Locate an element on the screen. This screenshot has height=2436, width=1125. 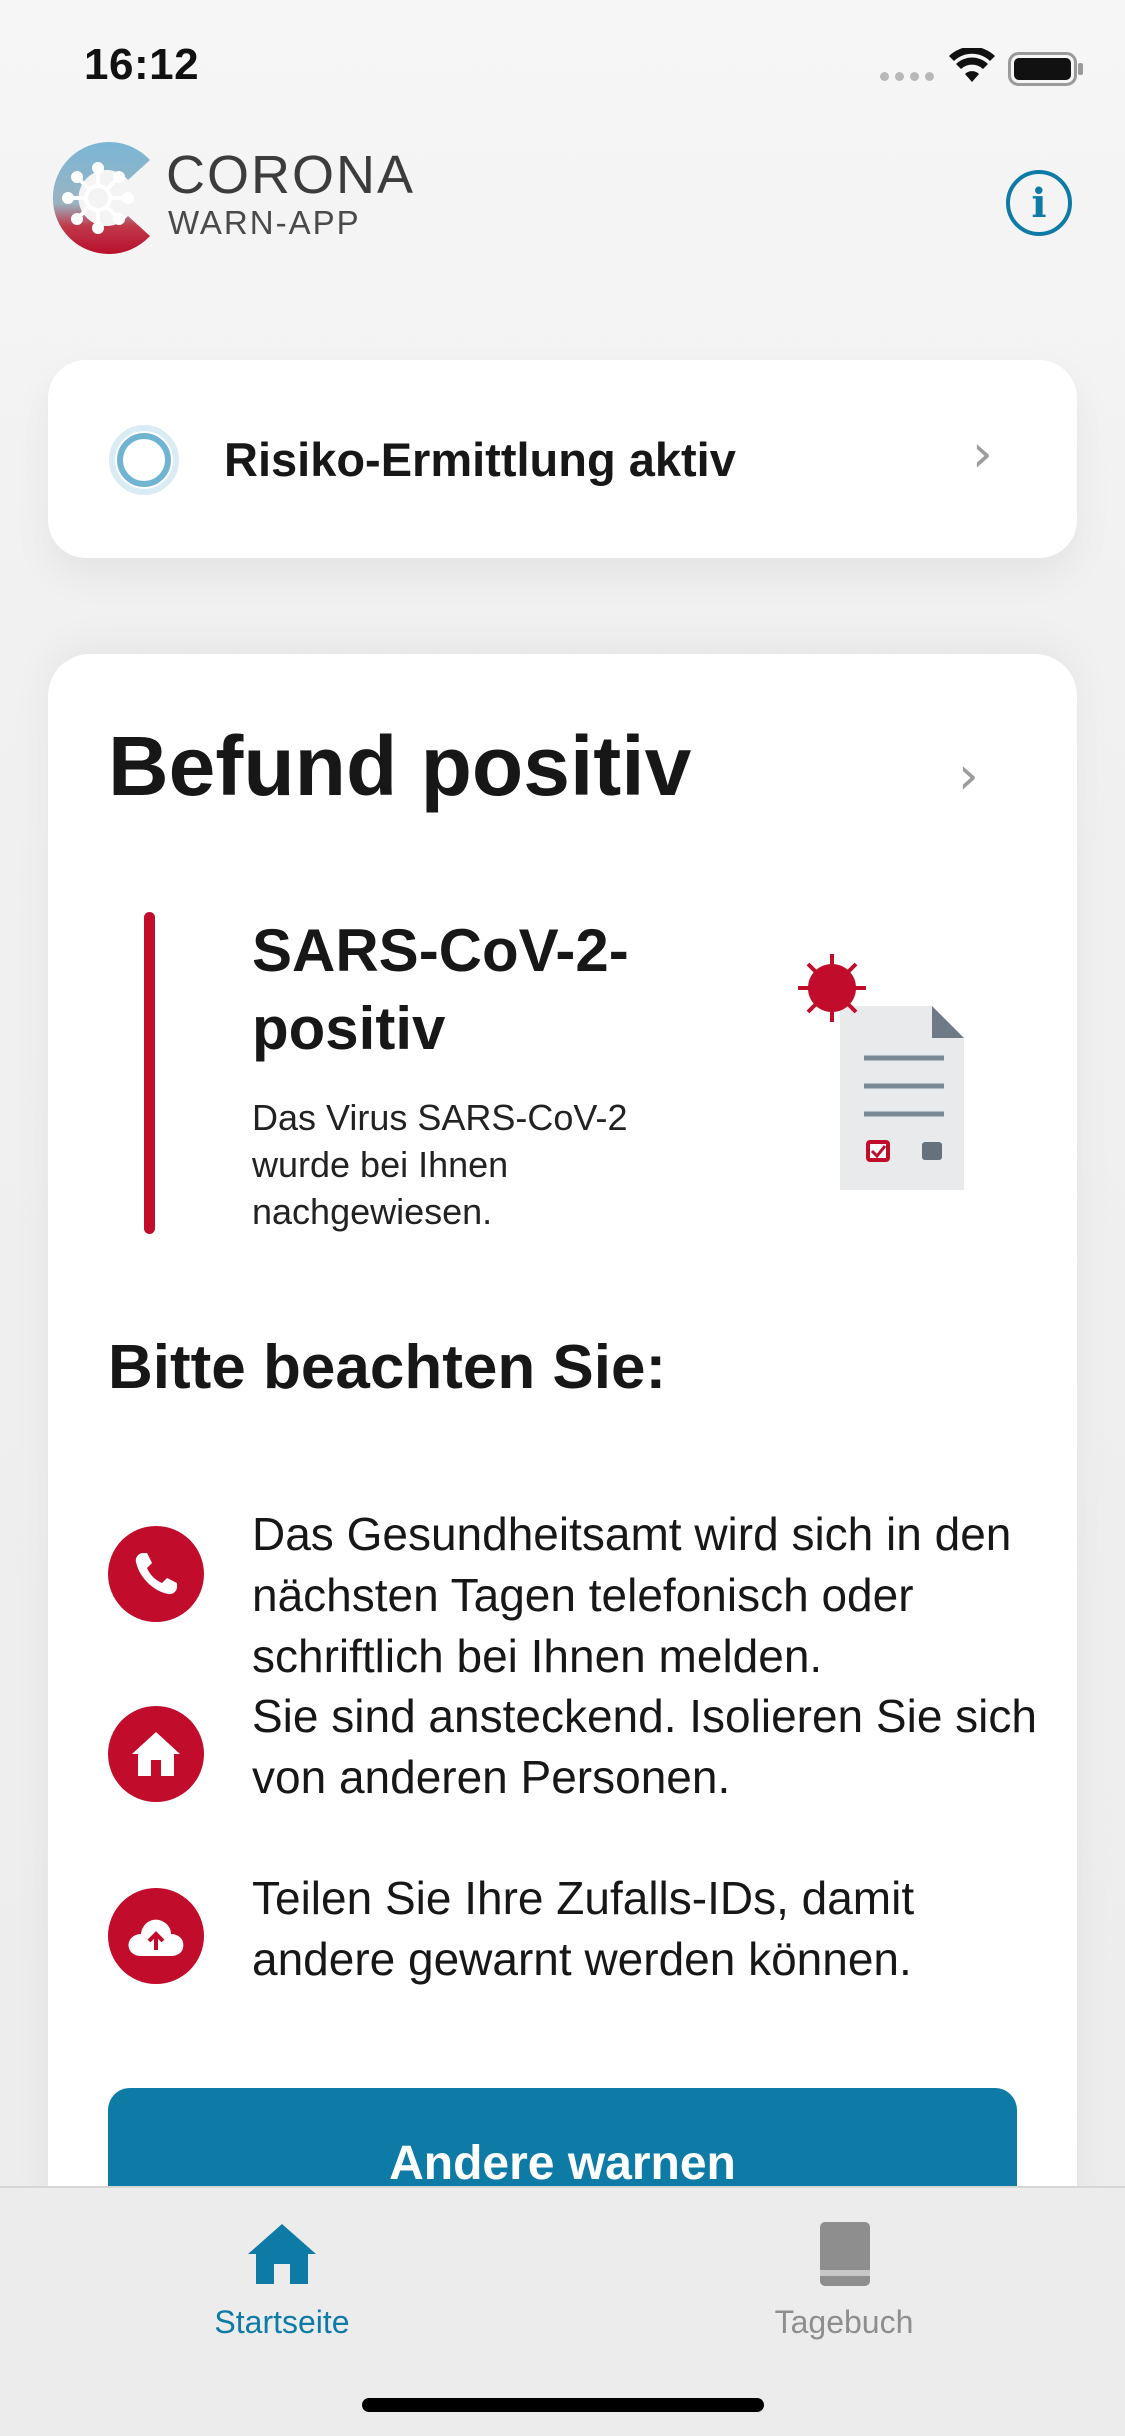
tab-home: Startseite is located at coordinates (282, 2283).